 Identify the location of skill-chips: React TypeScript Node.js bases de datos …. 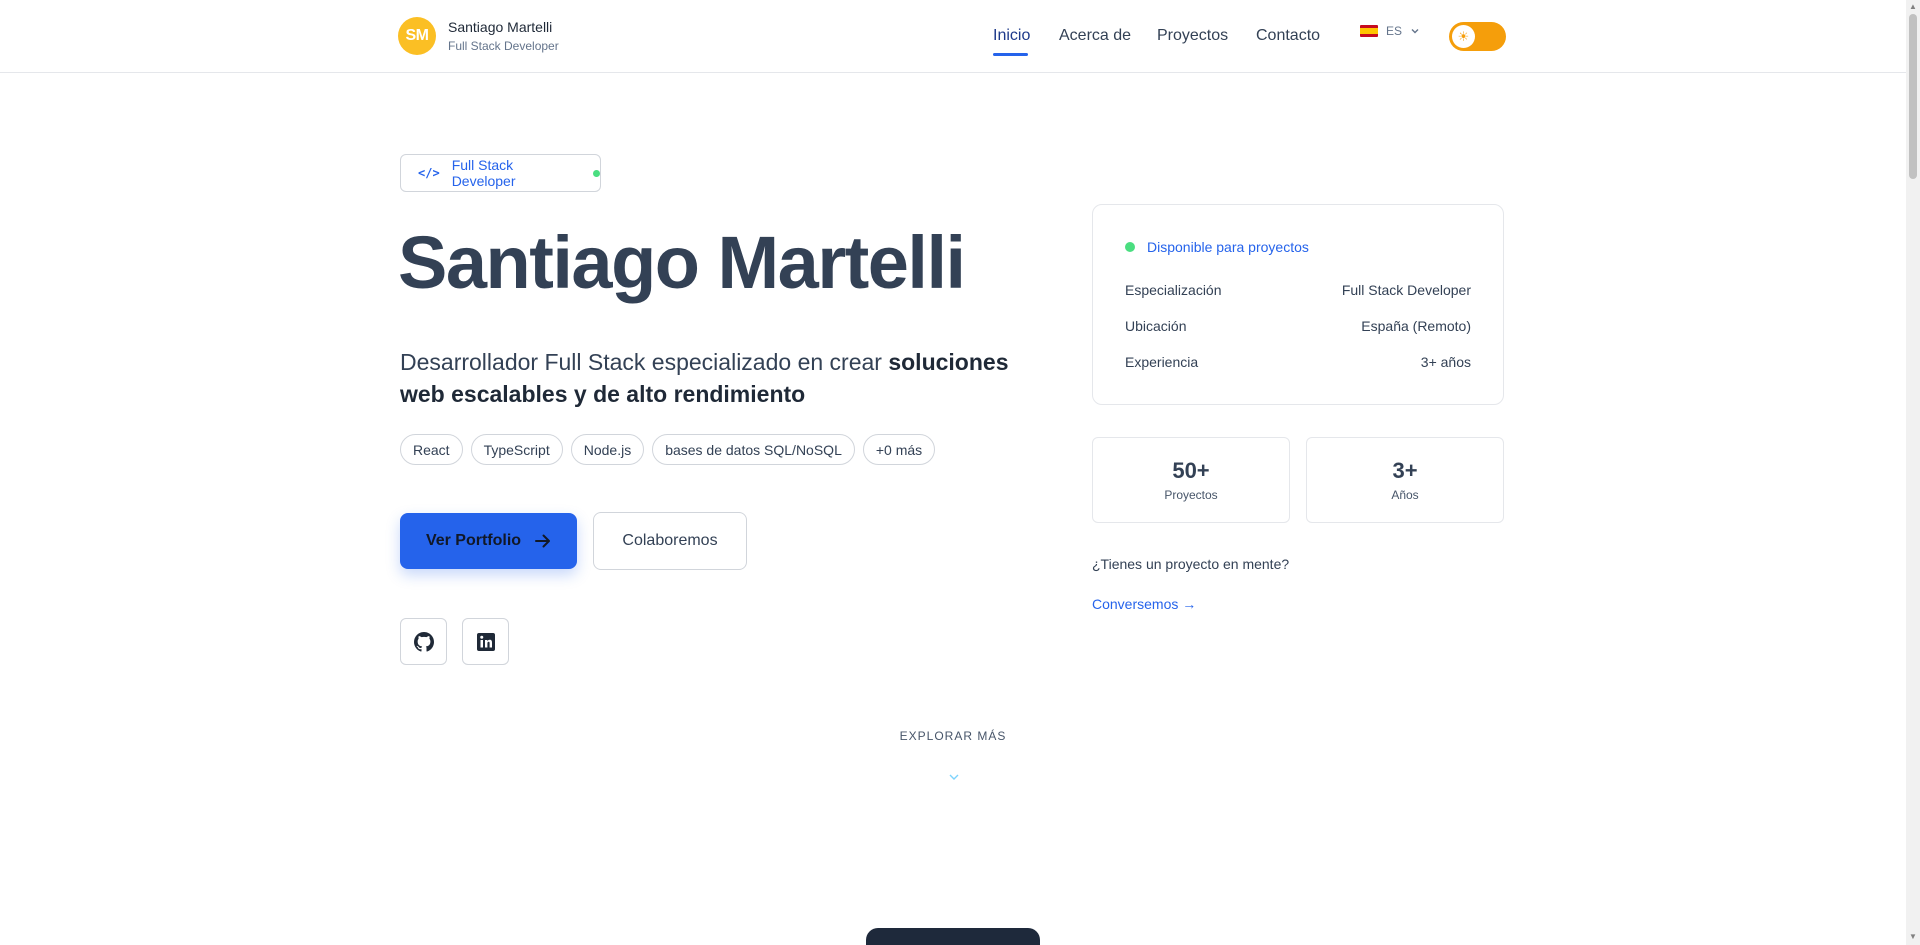
(668, 449).